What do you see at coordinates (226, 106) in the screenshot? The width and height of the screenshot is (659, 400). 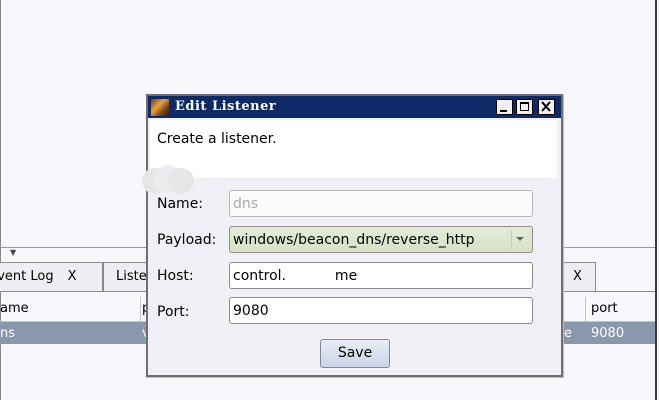 I see `dialog-title: Edit Listener` at bounding box center [226, 106].